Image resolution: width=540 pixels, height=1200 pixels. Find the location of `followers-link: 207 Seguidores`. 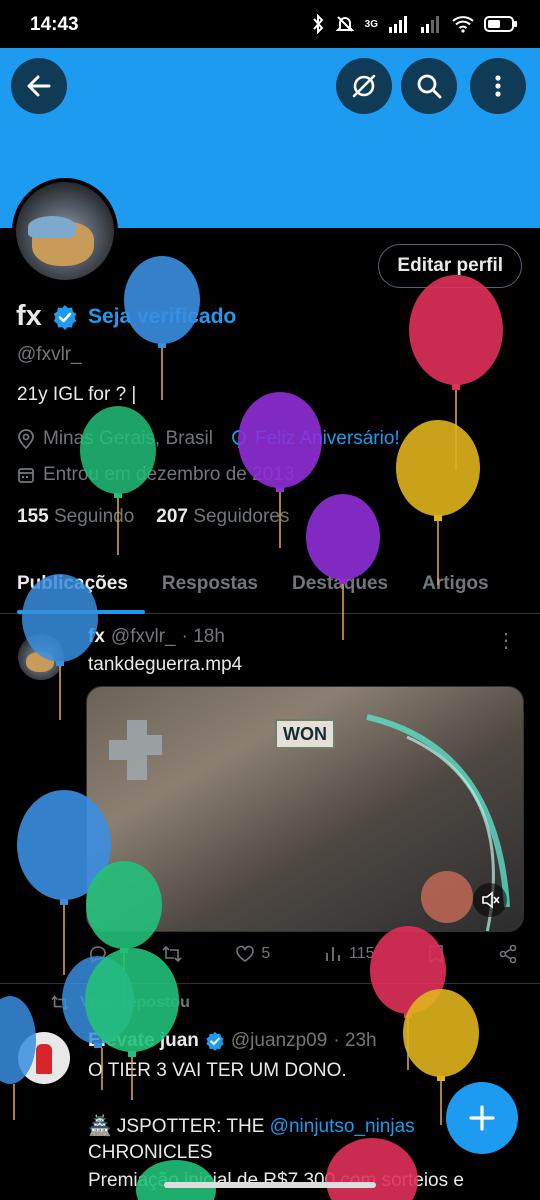

followers-link: 207 Seguidores is located at coordinates (222, 517).